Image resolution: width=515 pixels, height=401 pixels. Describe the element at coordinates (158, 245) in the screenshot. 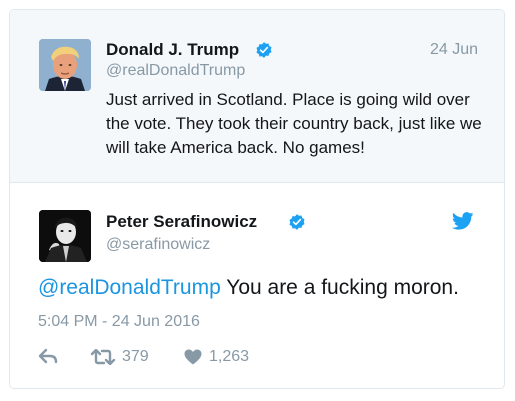

I see `reply-author-handle: @serafinowicz` at that location.